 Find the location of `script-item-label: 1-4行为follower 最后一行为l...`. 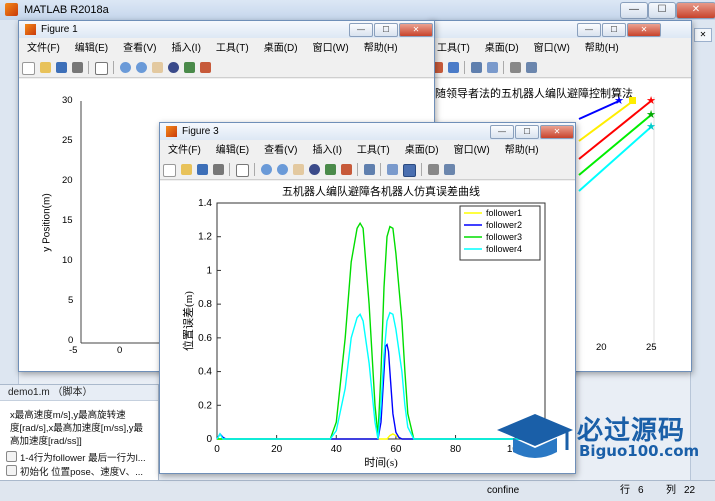

script-item-label: 1-4行为follower 最后一行为l... is located at coordinates (83, 458).